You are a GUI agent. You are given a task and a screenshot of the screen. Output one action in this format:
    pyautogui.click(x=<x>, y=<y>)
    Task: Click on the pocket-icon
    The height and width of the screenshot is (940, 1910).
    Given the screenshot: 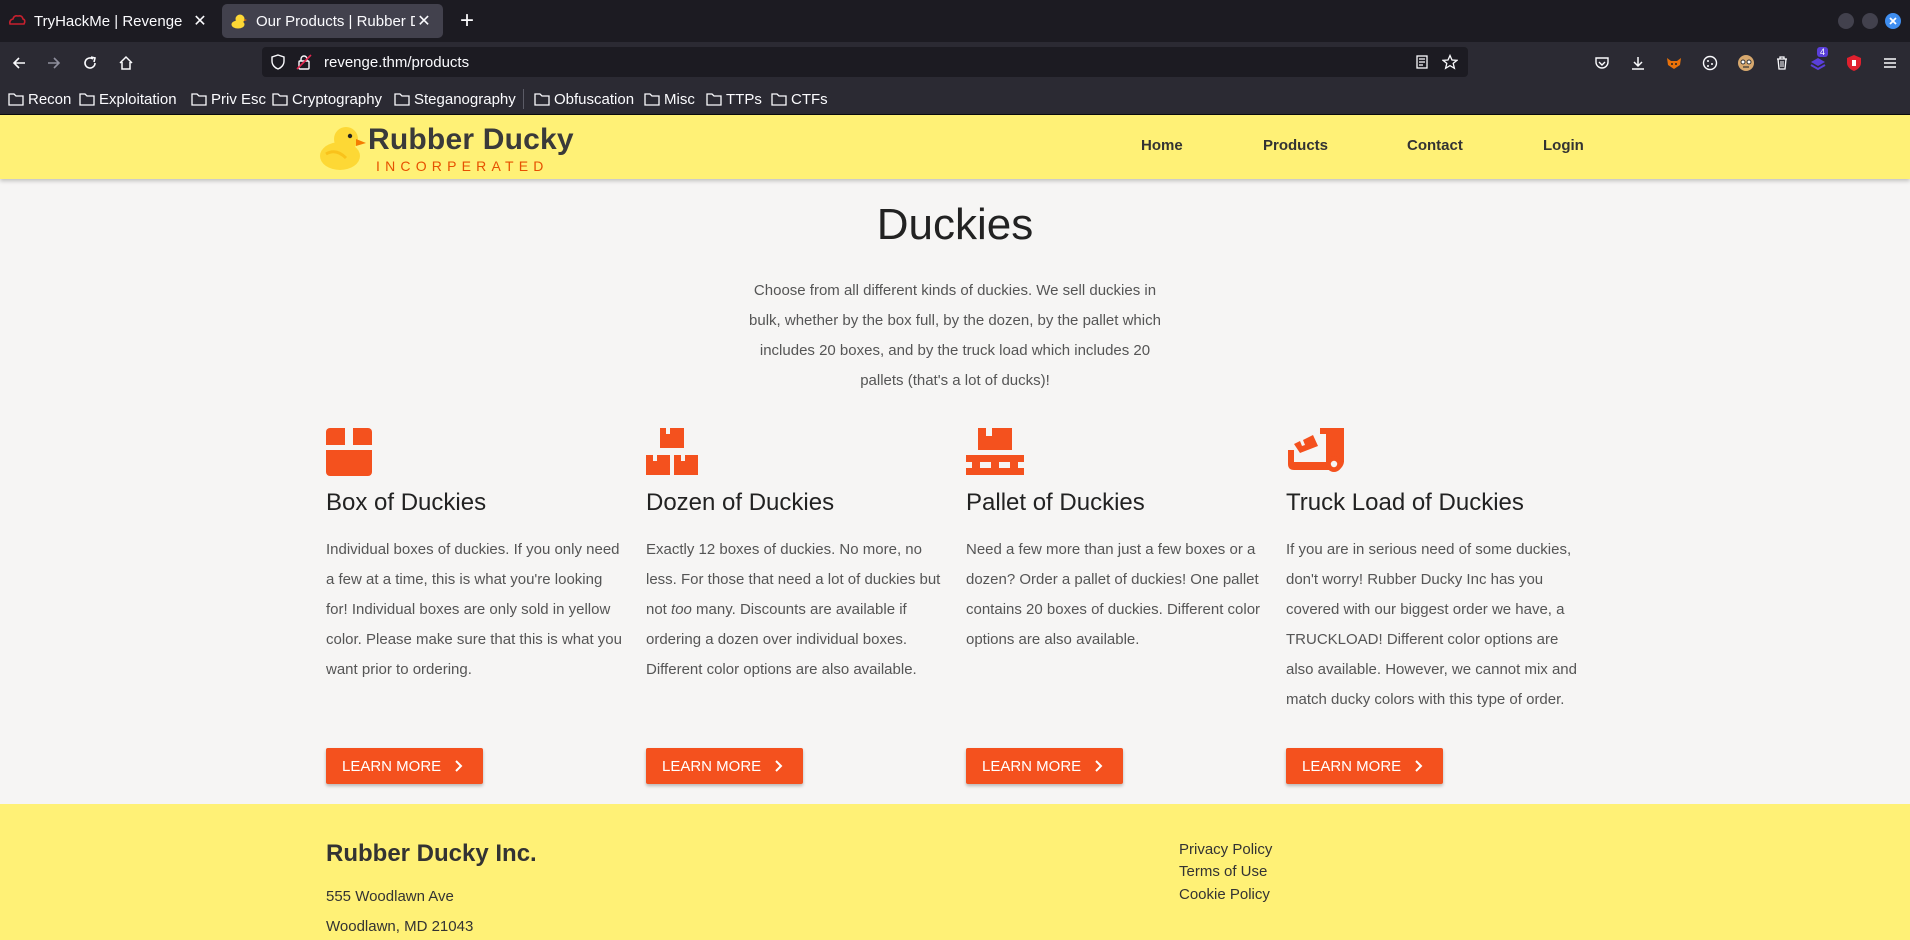 What is the action you would take?
    pyautogui.click(x=1602, y=63)
    